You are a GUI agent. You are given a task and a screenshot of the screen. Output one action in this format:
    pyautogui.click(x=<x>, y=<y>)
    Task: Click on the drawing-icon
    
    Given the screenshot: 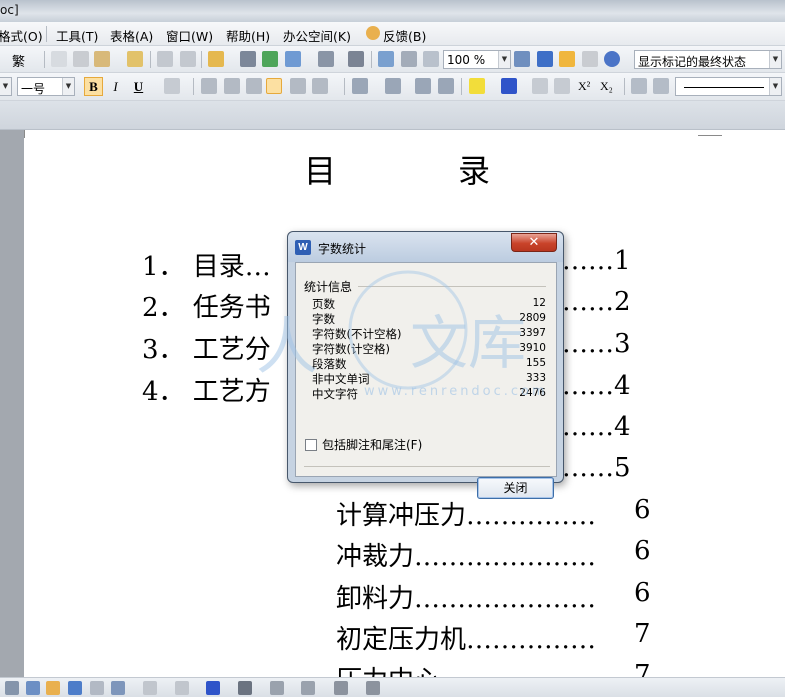 What is the action you would take?
    pyautogui.click(x=386, y=59)
    